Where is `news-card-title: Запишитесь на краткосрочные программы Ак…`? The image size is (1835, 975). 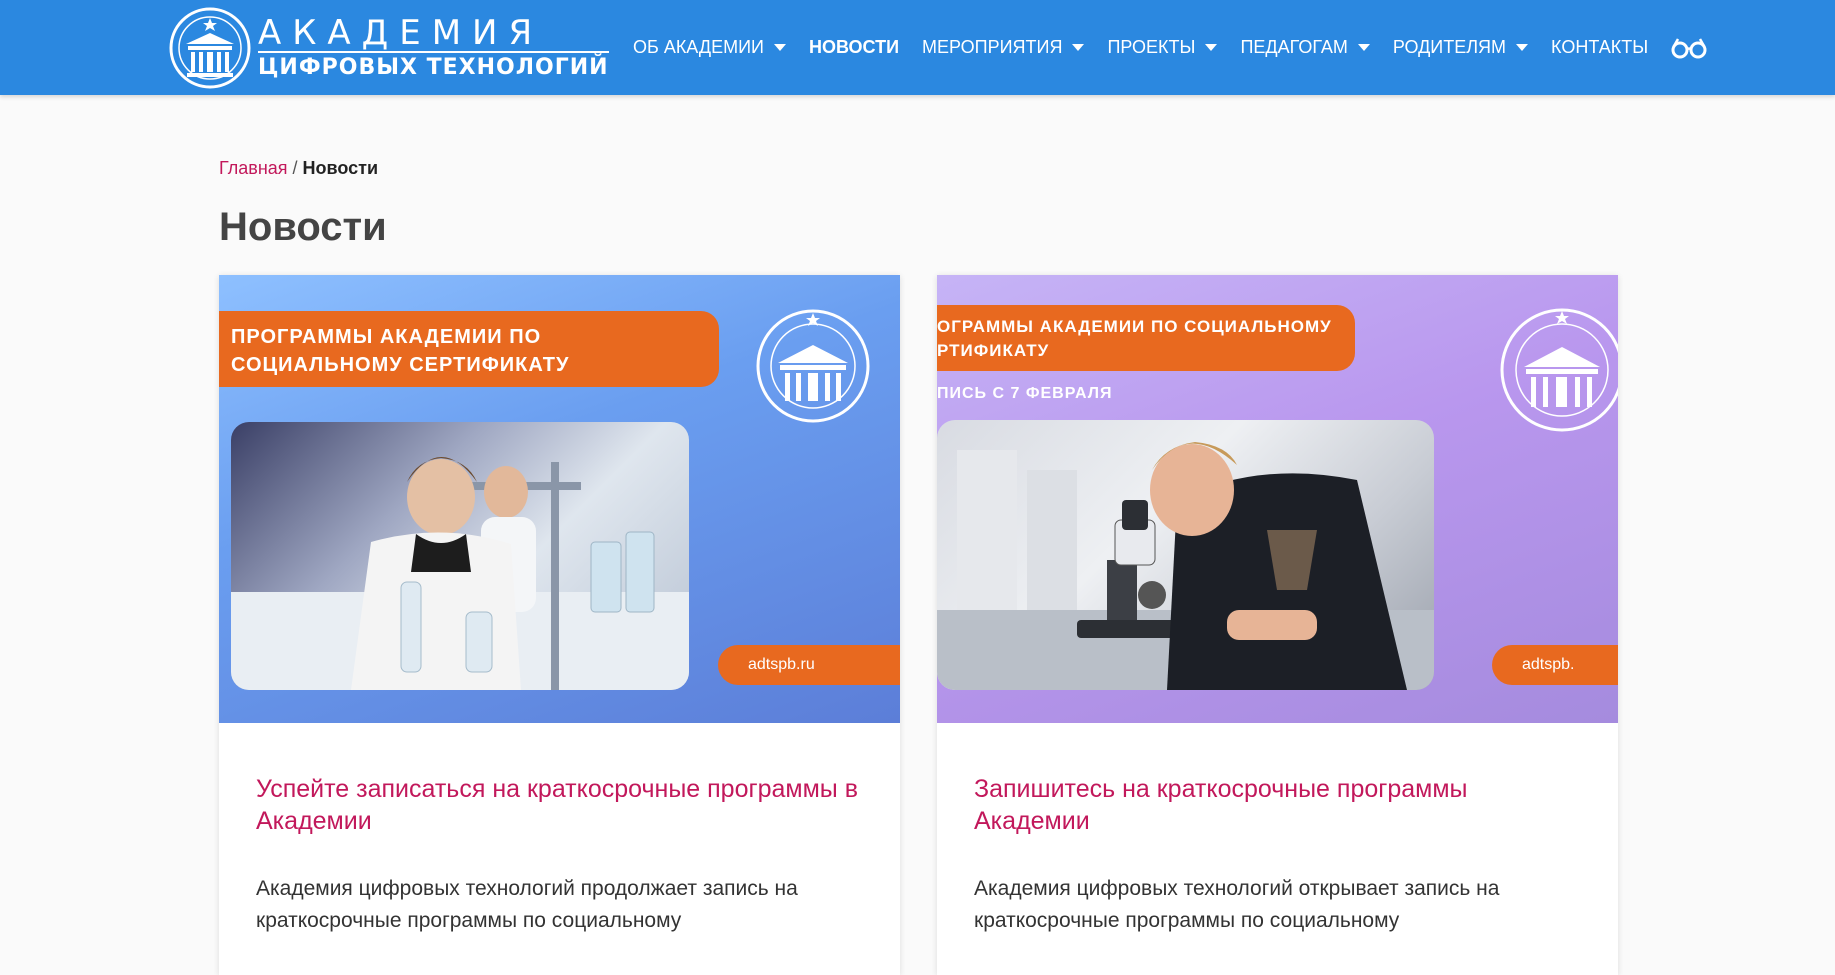 news-card-title: Запишитесь на краткосрочные программы Ак… is located at coordinates (1277, 780).